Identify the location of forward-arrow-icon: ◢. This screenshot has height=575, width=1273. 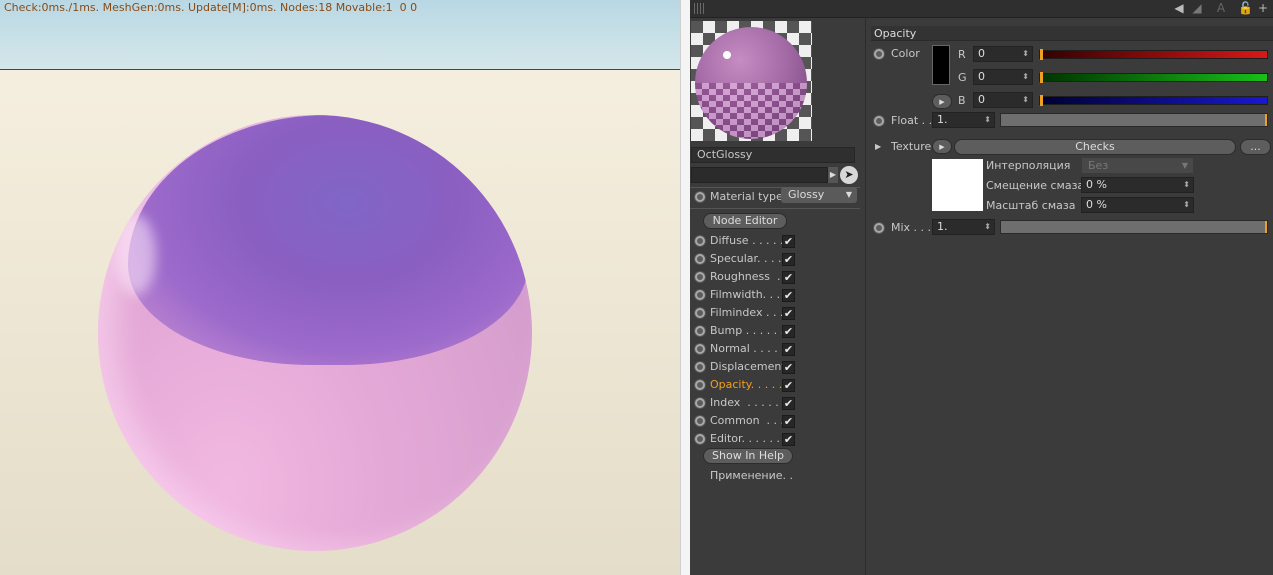
(1197, 8).